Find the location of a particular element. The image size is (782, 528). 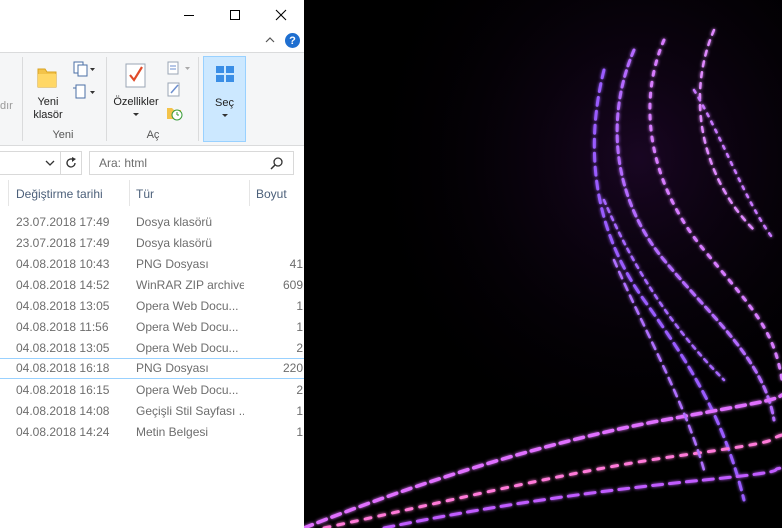

open-icon is located at coordinates (179, 68).